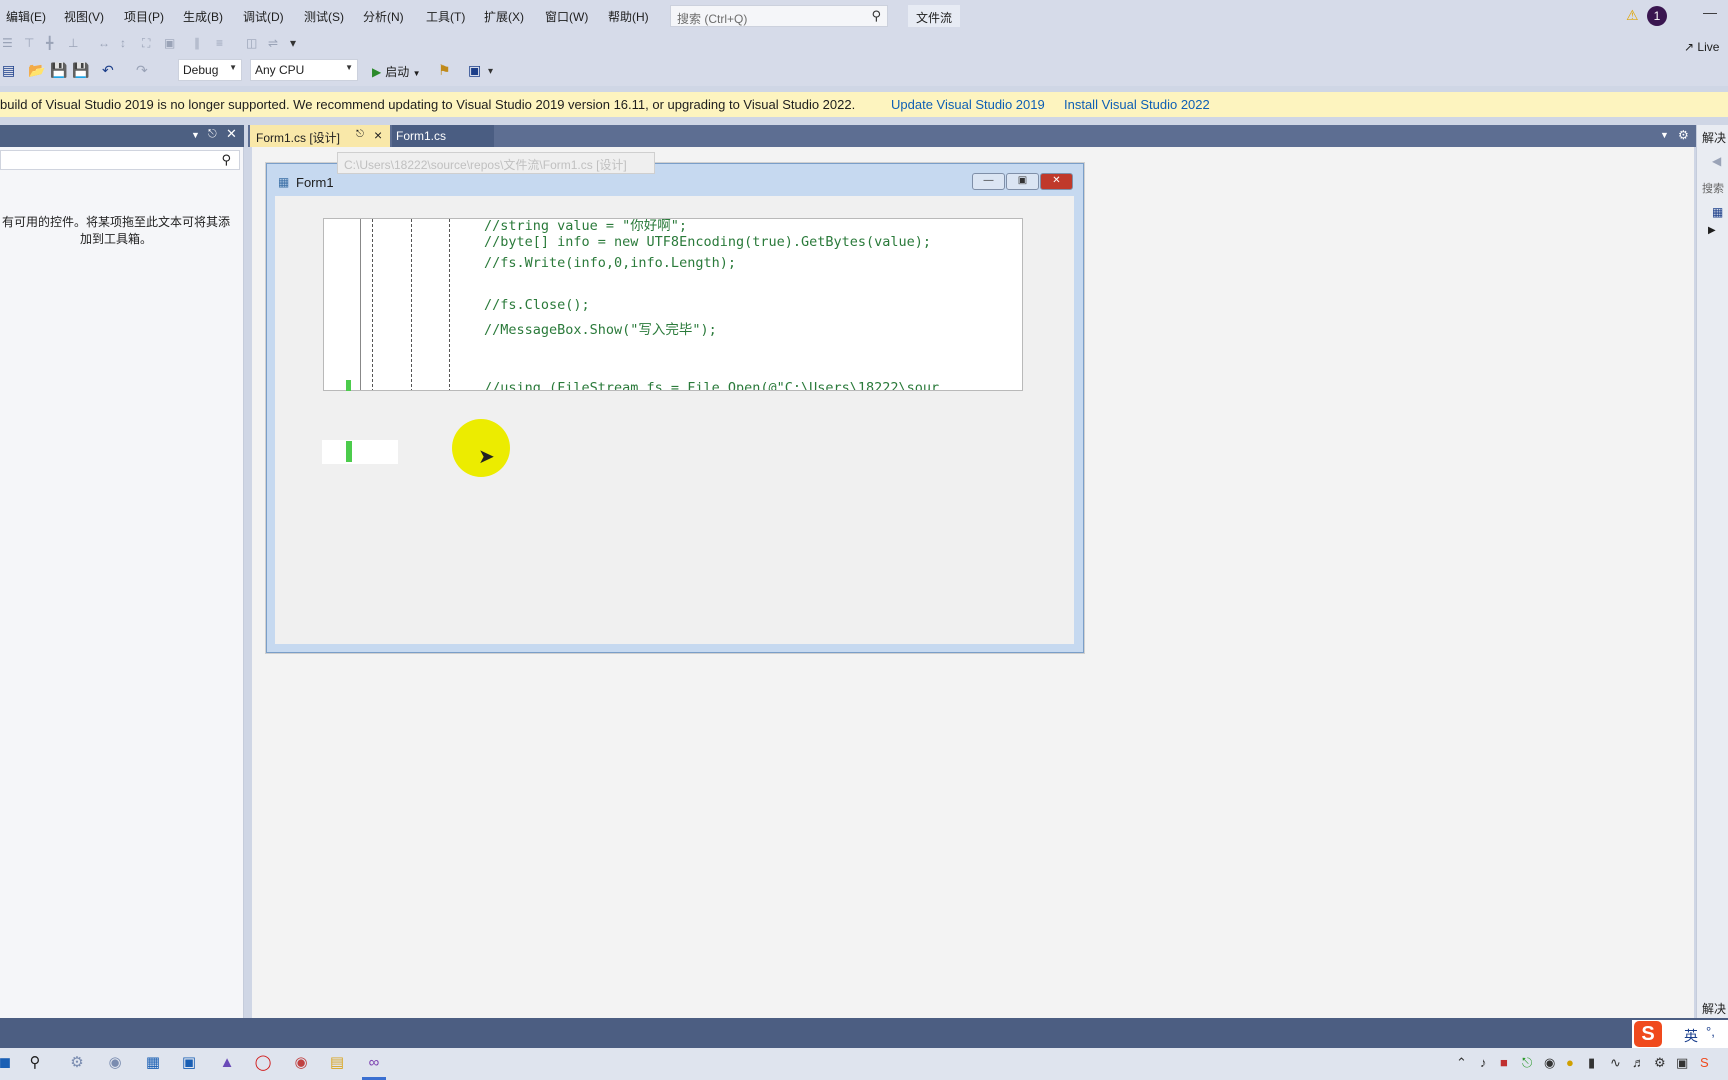  I want to click on solution-explorer-search: 搜索, so click(1713, 188).